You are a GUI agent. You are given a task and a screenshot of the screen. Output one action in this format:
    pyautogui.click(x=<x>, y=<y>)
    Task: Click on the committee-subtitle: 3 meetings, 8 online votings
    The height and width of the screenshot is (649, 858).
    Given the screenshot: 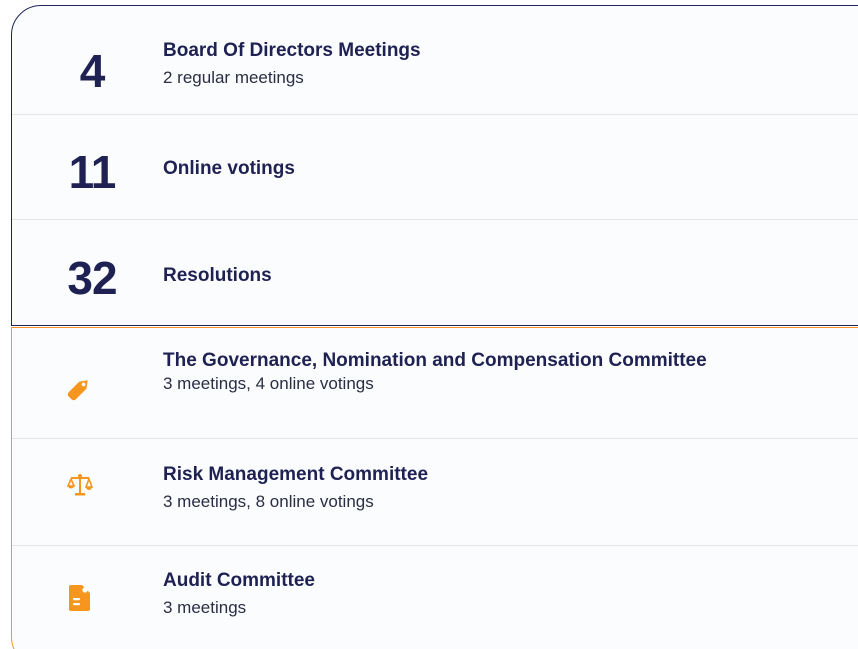 What is the action you would take?
    pyautogui.click(x=268, y=501)
    